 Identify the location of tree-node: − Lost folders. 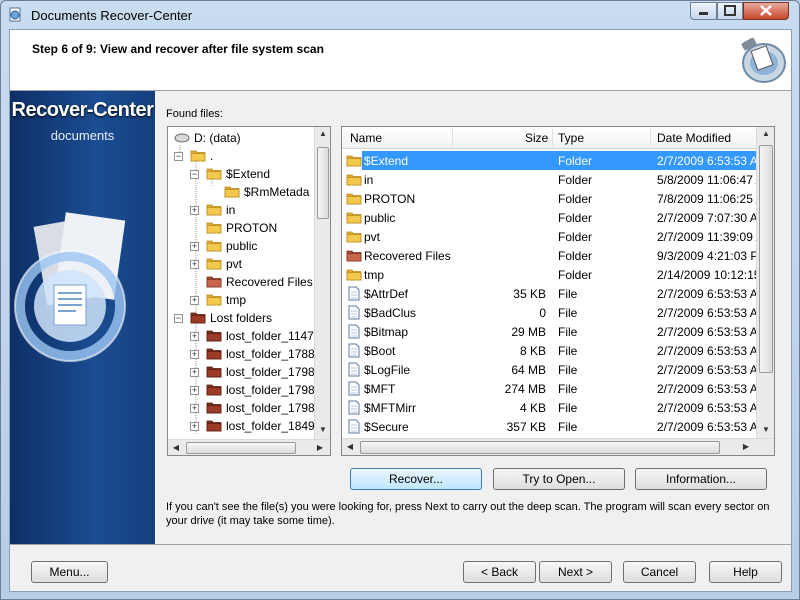
(242, 318).